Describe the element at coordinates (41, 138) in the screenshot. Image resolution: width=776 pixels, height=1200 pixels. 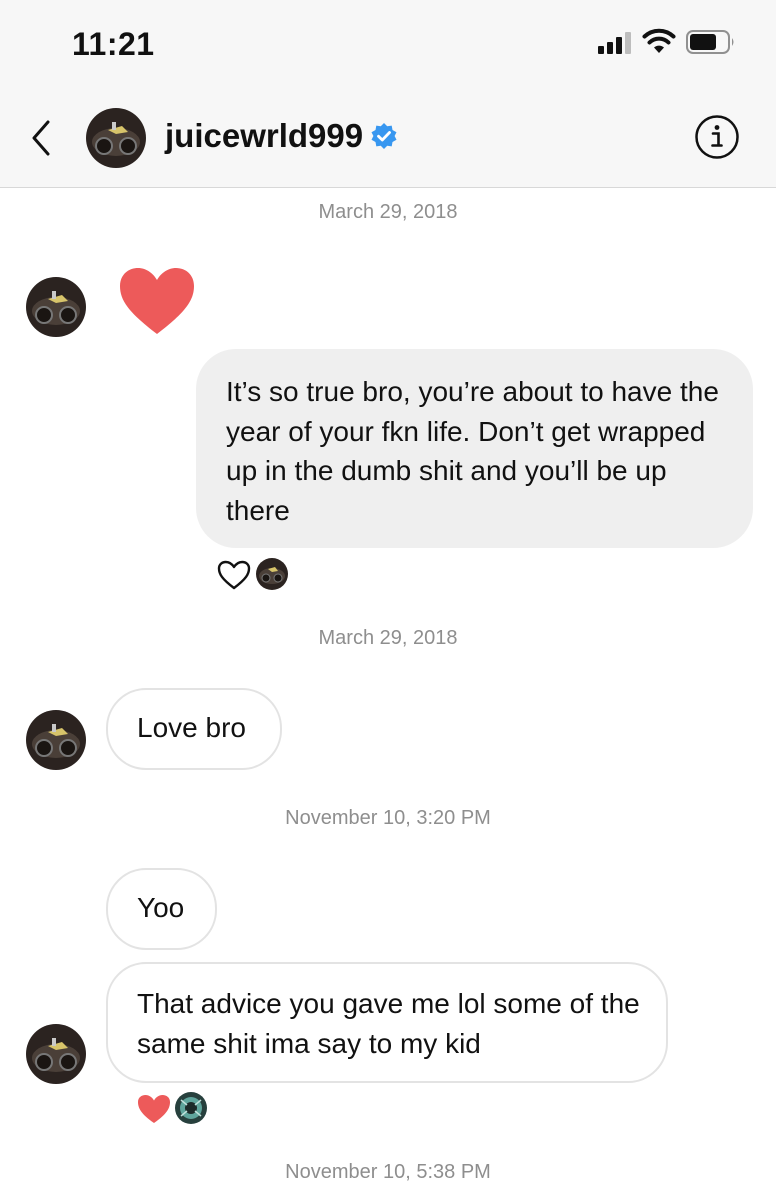
I see `back-button` at that location.